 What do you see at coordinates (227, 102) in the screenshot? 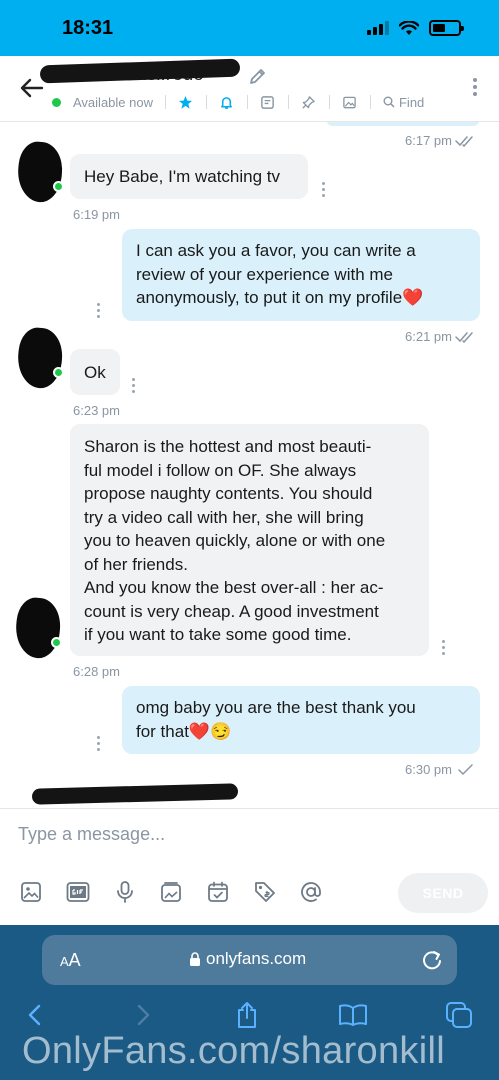
I see `bell-icon` at bounding box center [227, 102].